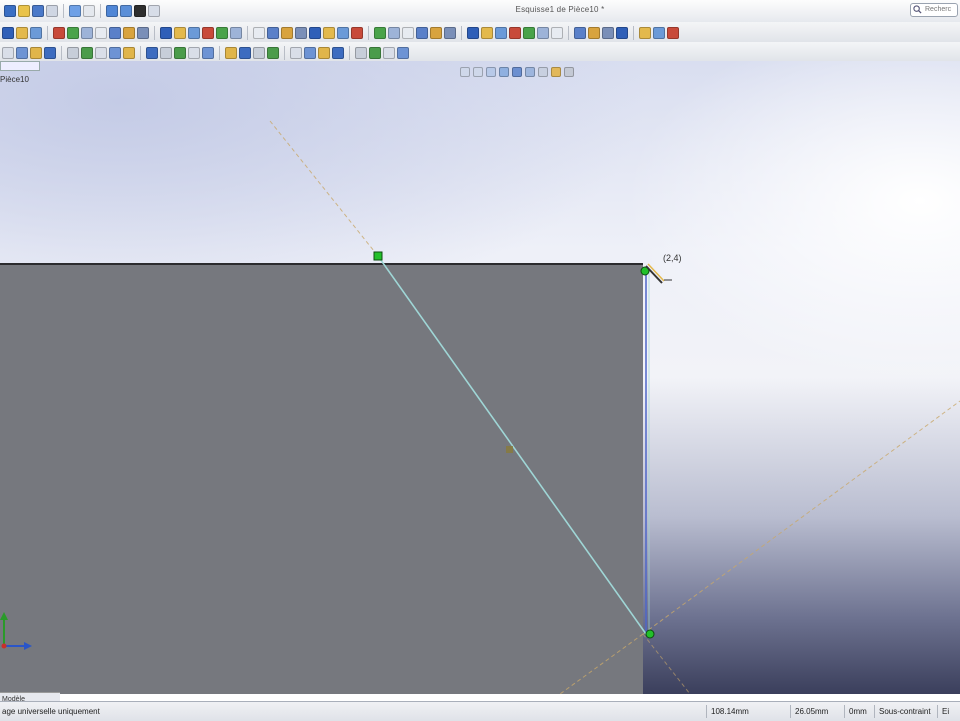 The height and width of the screenshot is (721, 960). Describe the element at coordinates (89, 11) in the screenshot. I see `redo-icon` at that location.